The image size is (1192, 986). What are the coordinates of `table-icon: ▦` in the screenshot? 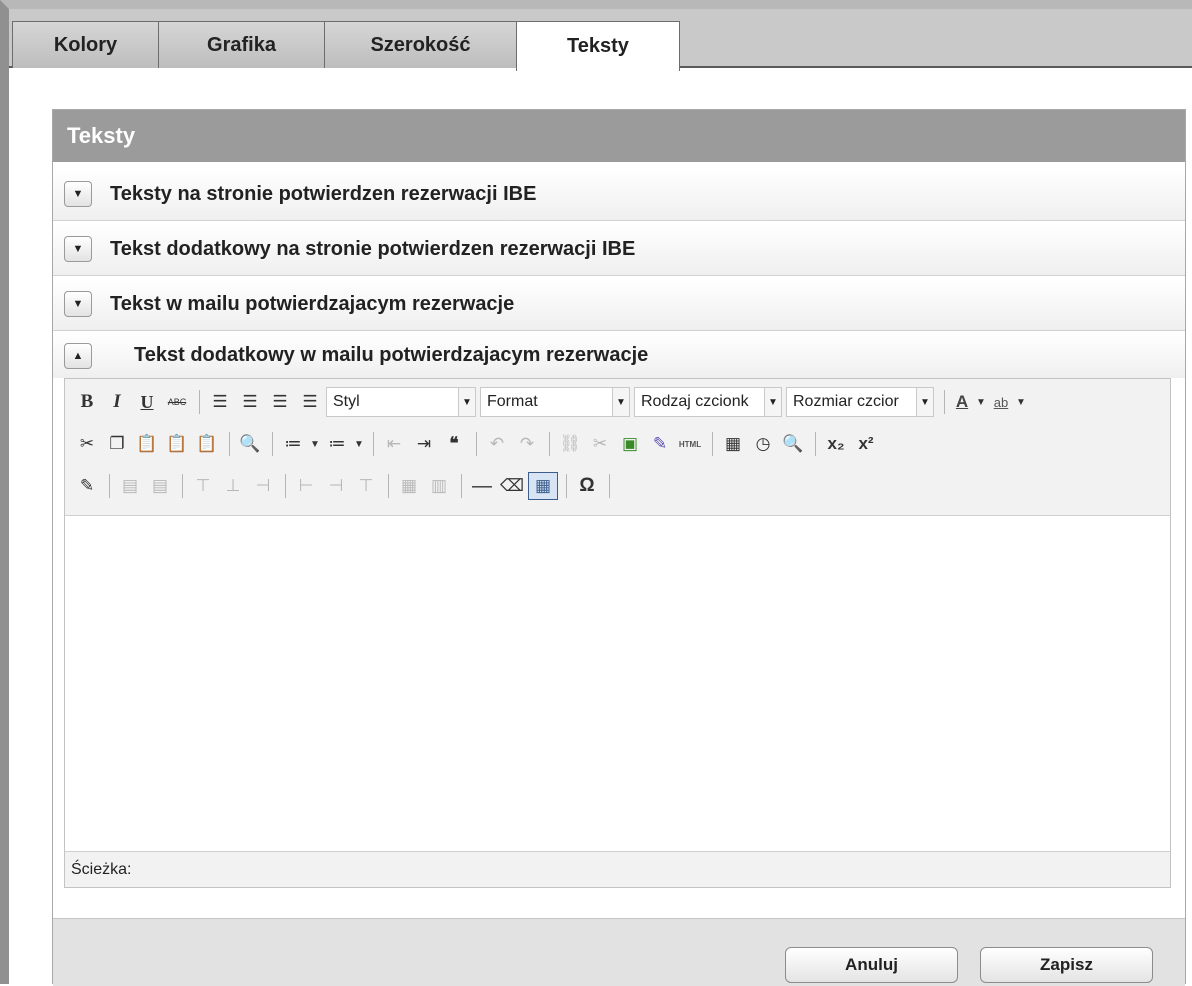 It's located at (543, 486).